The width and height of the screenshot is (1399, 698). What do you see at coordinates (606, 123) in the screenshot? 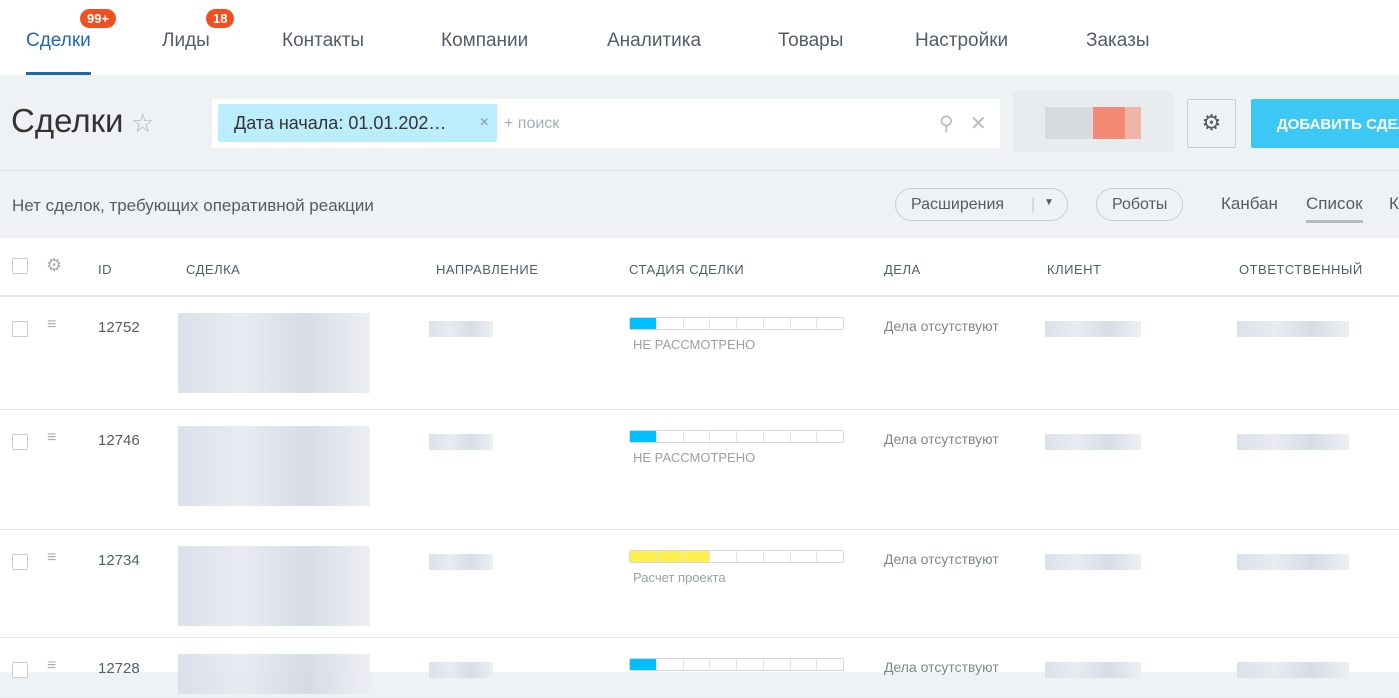
I see `search-bar: Дата начала: 01.01.202… × + поиск ⚲ ✕` at bounding box center [606, 123].